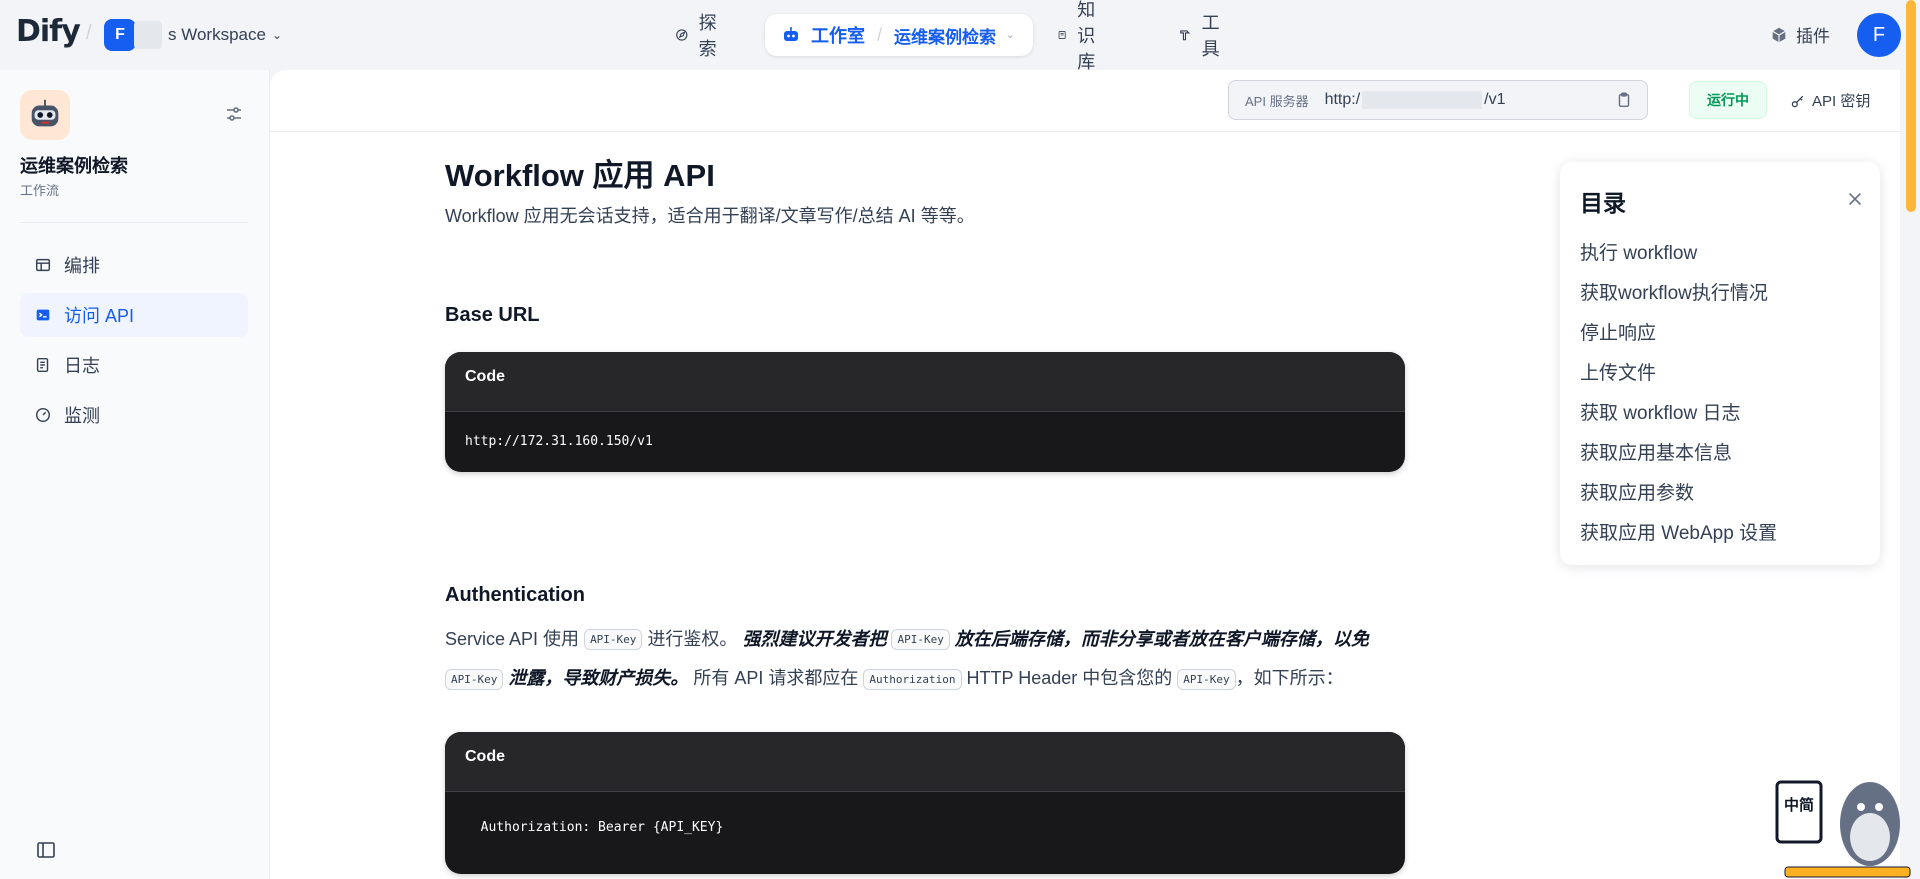  What do you see at coordinates (1062, 35) in the screenshot?
I see `book-icon` at bounding box center [1062, 35].